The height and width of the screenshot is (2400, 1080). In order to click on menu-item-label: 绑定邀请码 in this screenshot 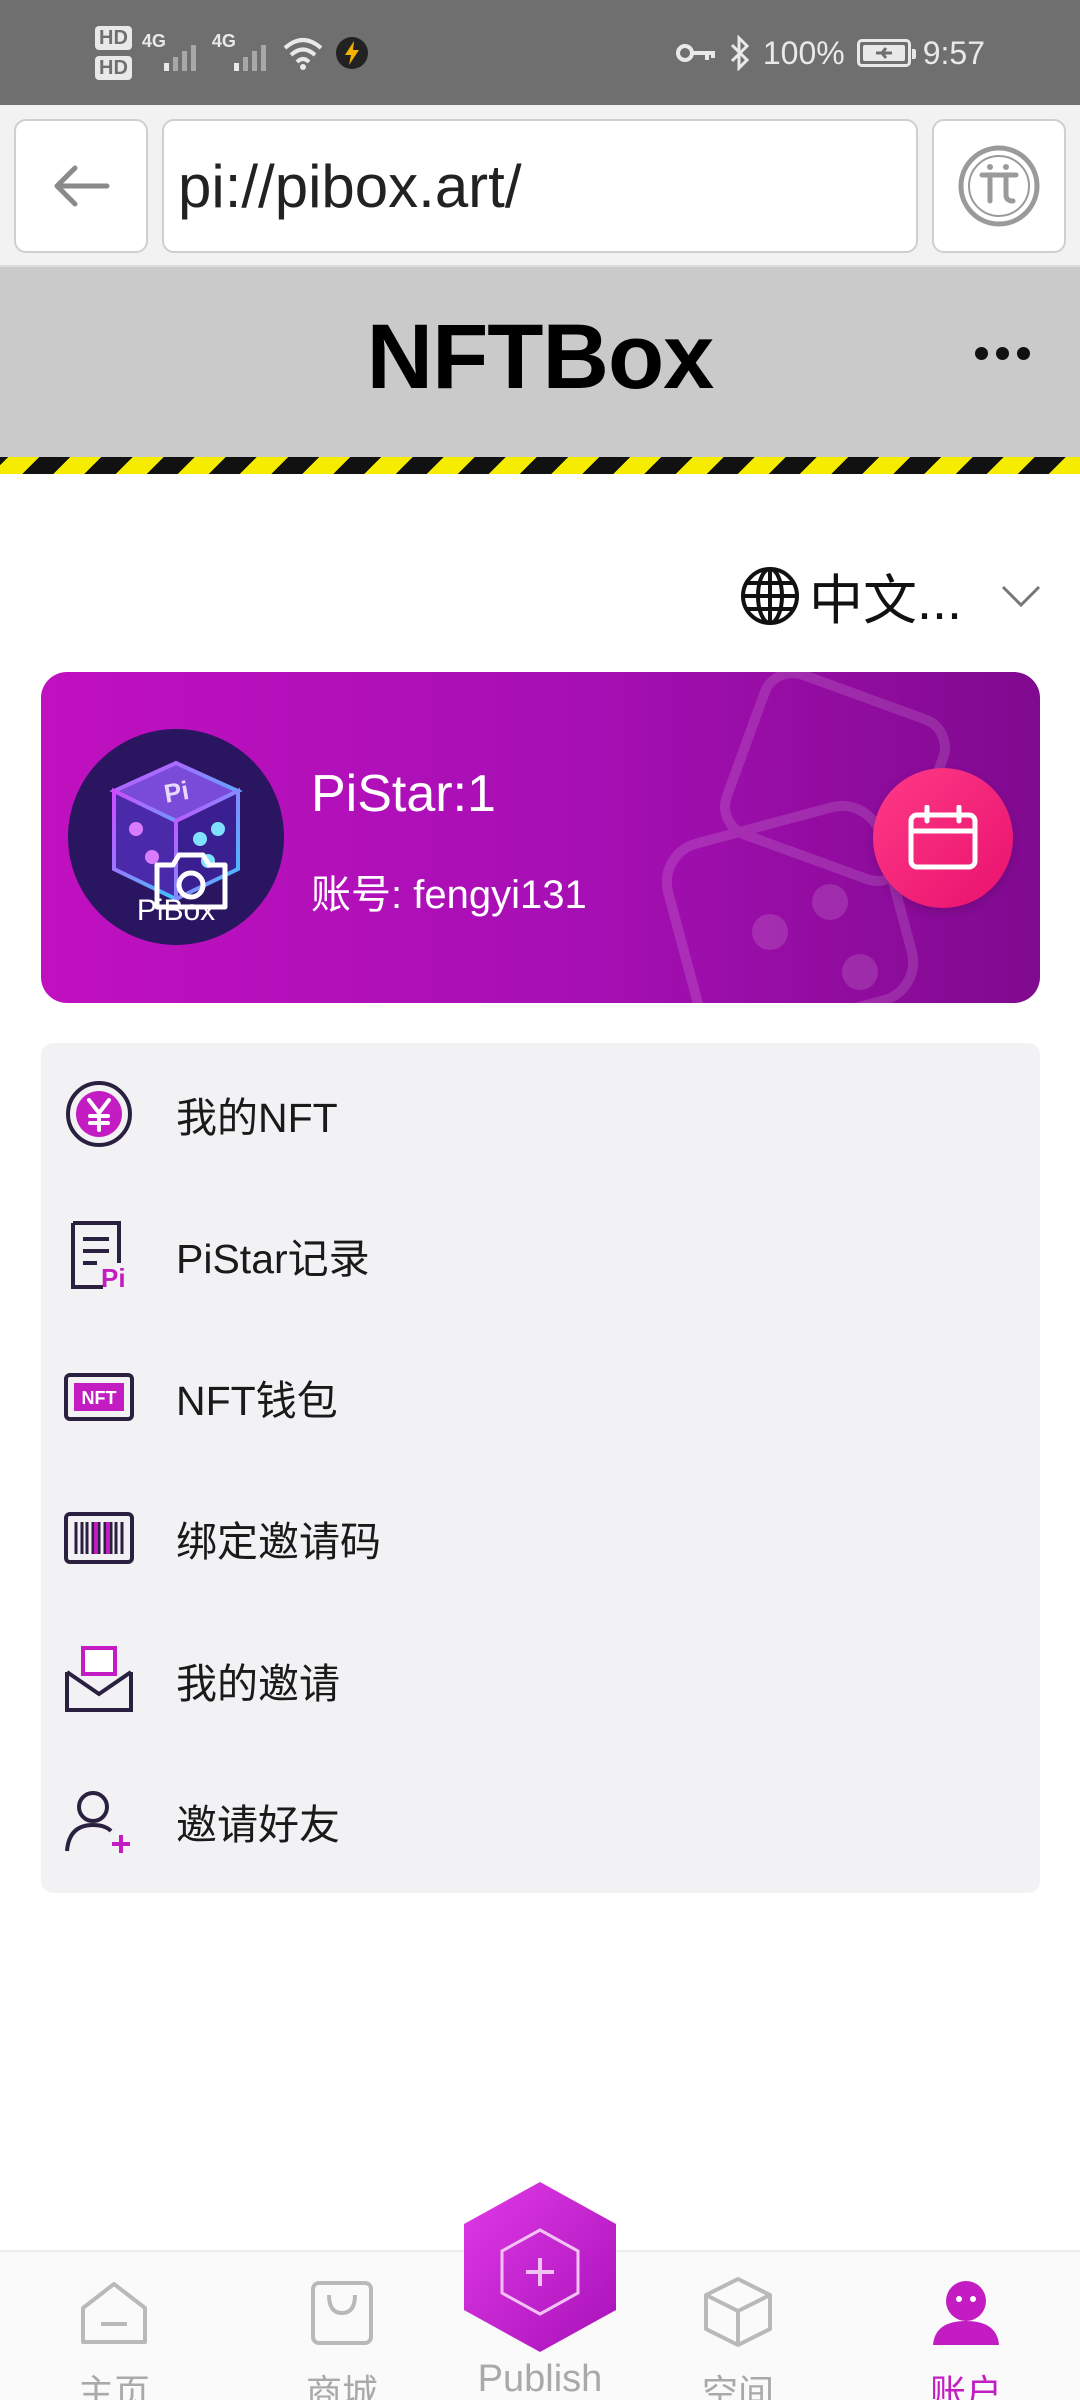, I will do `click(278, 1542)`.